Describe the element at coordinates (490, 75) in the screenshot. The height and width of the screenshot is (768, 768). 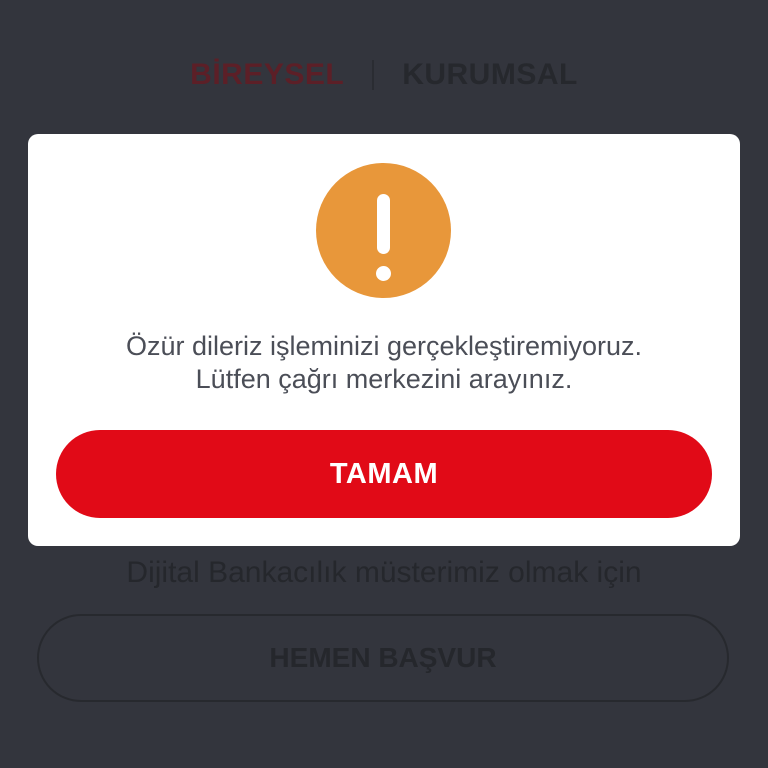
I see `tab-kurumsal: KURUMSAL` at that location.